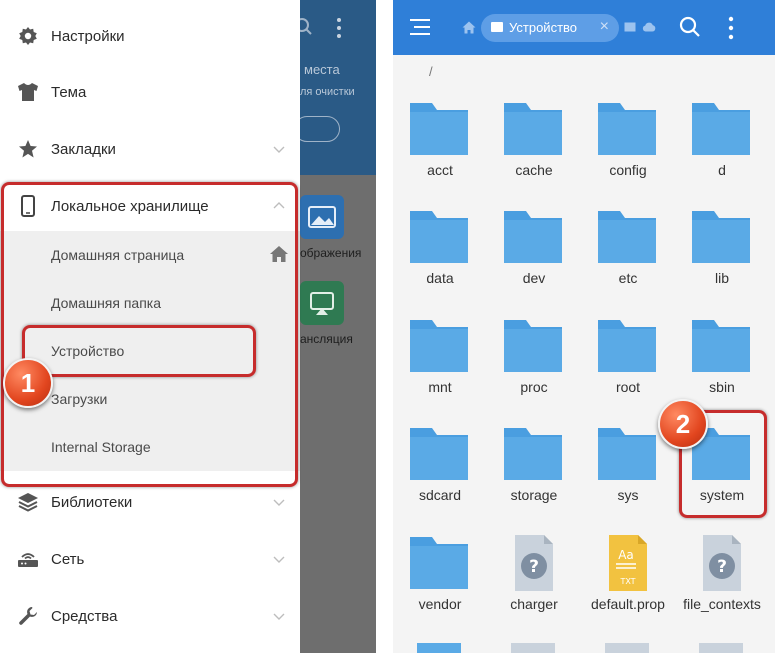 This screenshot has height=653, width=775. What do you see at coordinates (534, 278) in the screenshot?
I see `file-name: dev` at bounding box center [534, 278].